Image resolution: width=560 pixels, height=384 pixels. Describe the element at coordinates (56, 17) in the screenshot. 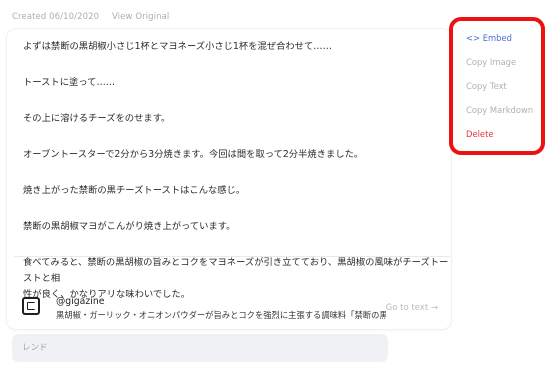

I see `created-date: Created 06/10/2020` at that location.